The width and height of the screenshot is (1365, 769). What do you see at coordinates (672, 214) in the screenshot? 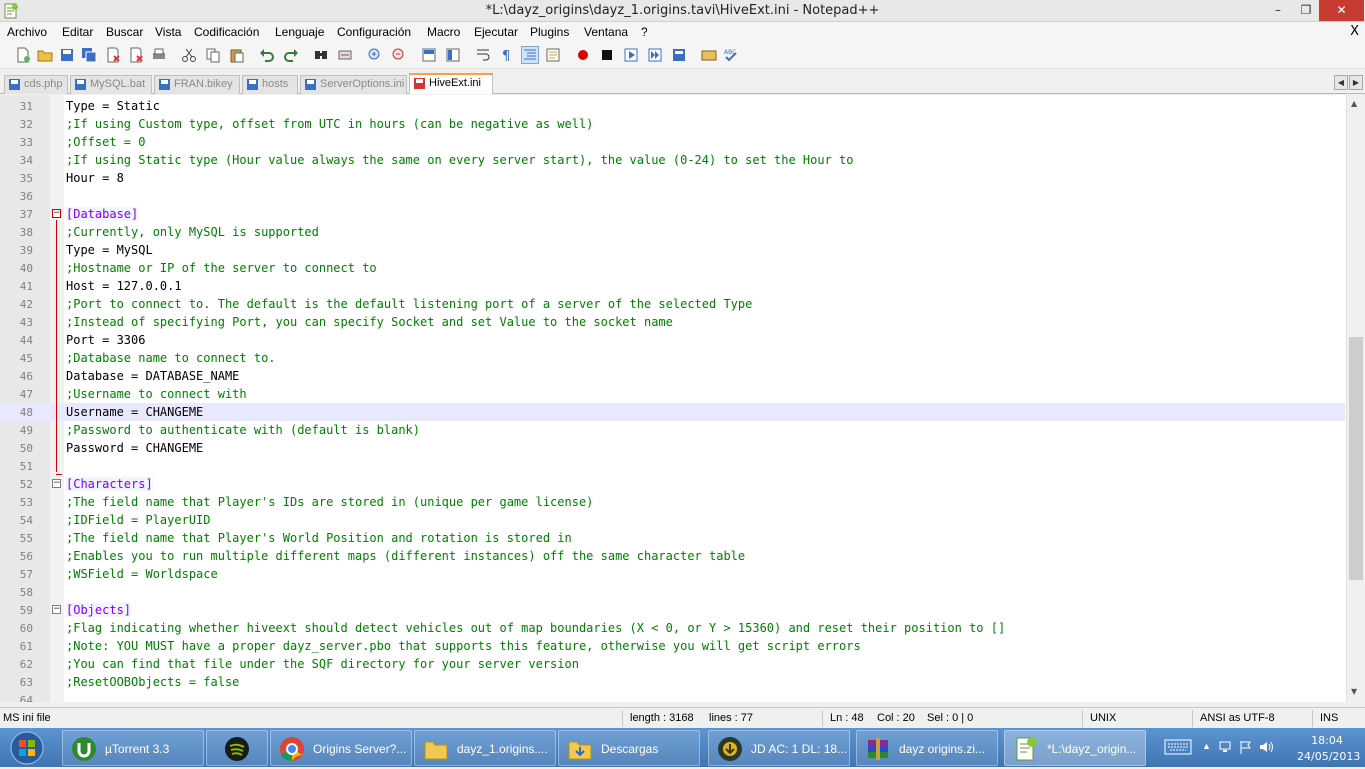
I see `code-line: 37 [Database] −` at bounding box center [672, 214].